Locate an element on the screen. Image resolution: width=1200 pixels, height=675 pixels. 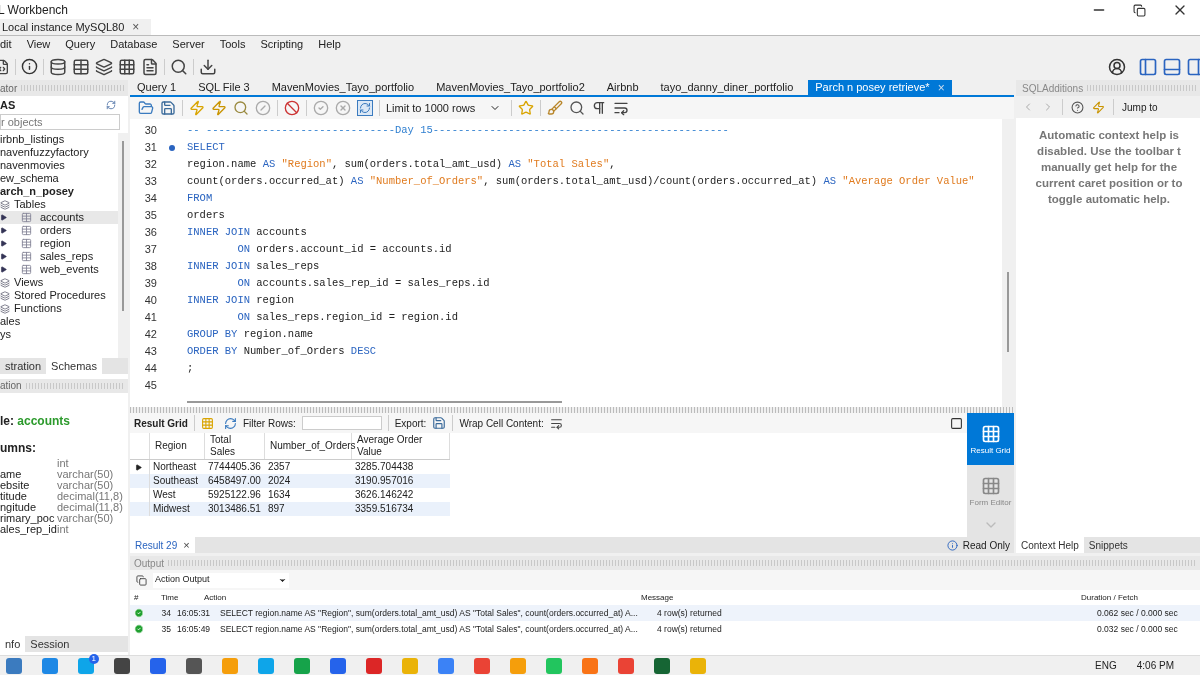
column-header: Duration / Fetch is located at coordinates (1109, 597).